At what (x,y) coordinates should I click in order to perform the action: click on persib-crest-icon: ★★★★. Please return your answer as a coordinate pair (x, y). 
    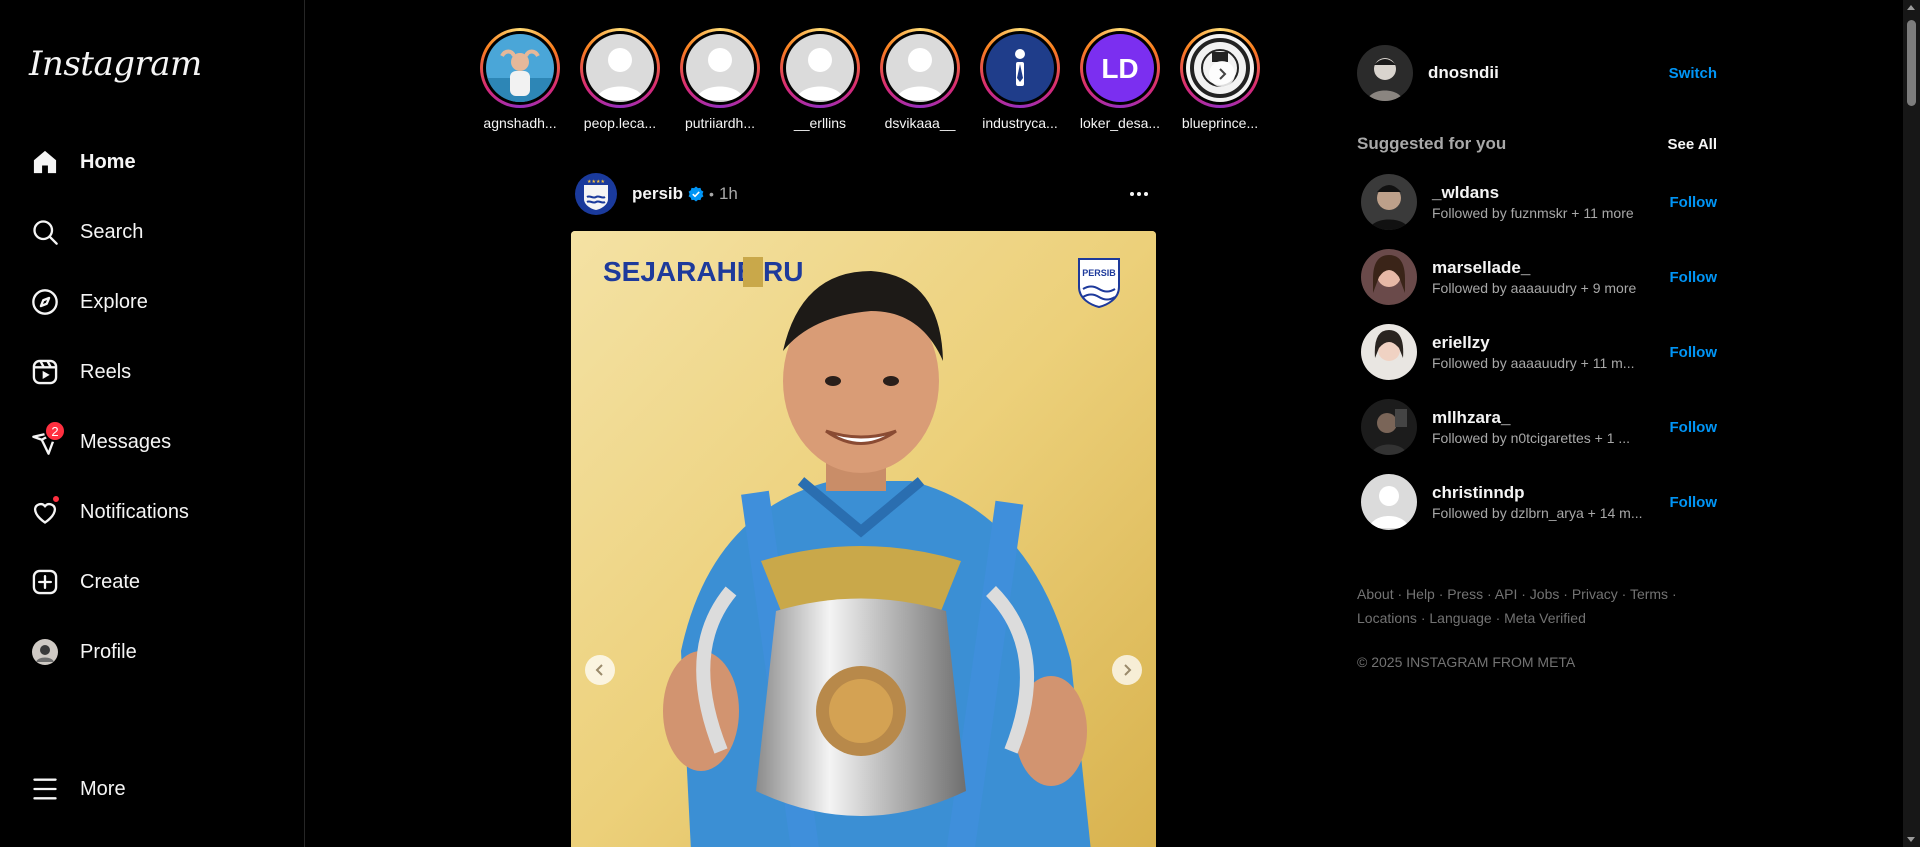
    Looking at the image, I should click on (596, 194).